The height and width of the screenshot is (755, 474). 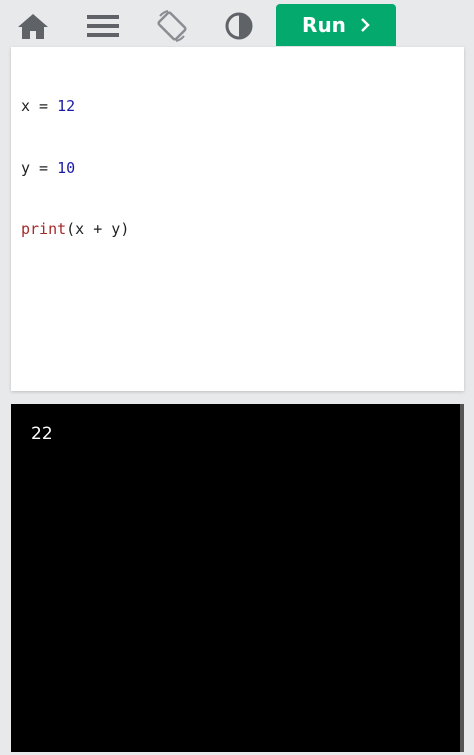 I want to click on home-button, so click(x=33, y=26).